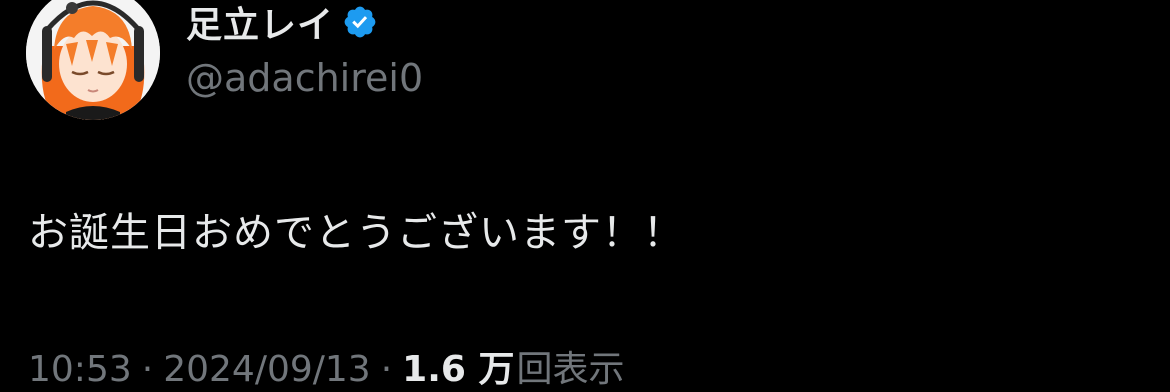  Describe the element at coordinates (260, 24) in the screenshot. I see `author-display-name: 足立レイ` at that location.